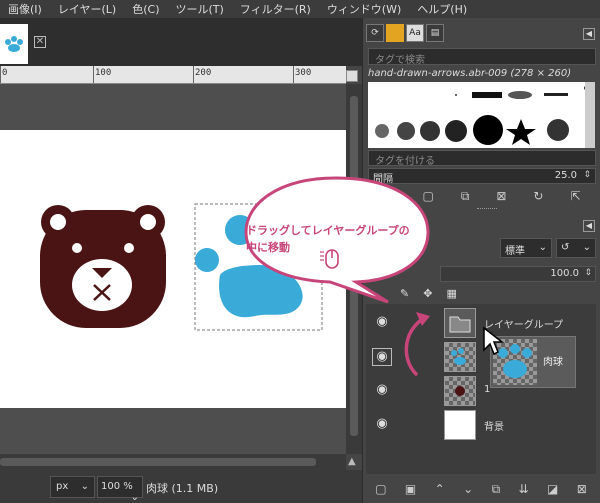 The width and height of the screenshot is (600, 503). What do you see at coordinates (589, 34) in the screenshot?
I see `dock-menu-icon: ◀` at bounding box center [589, 34].